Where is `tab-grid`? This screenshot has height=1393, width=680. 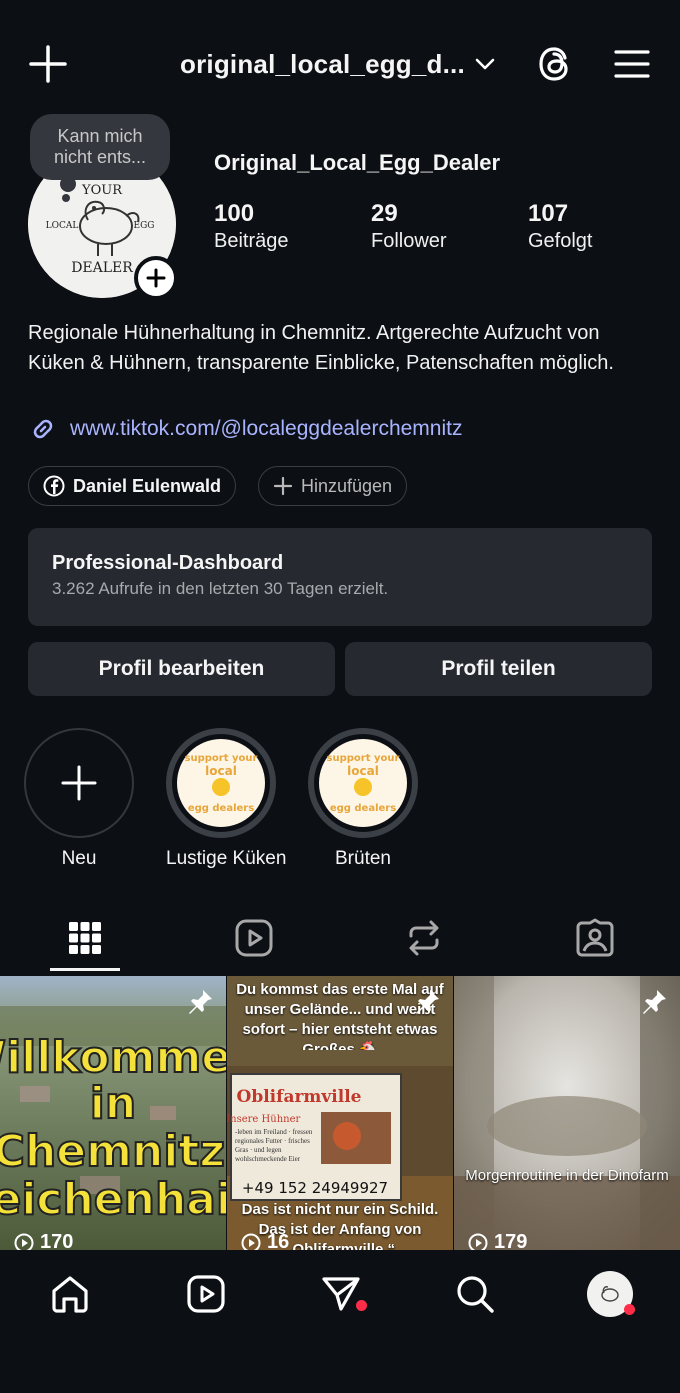 tab-grid is located at coordinates (85, 938).